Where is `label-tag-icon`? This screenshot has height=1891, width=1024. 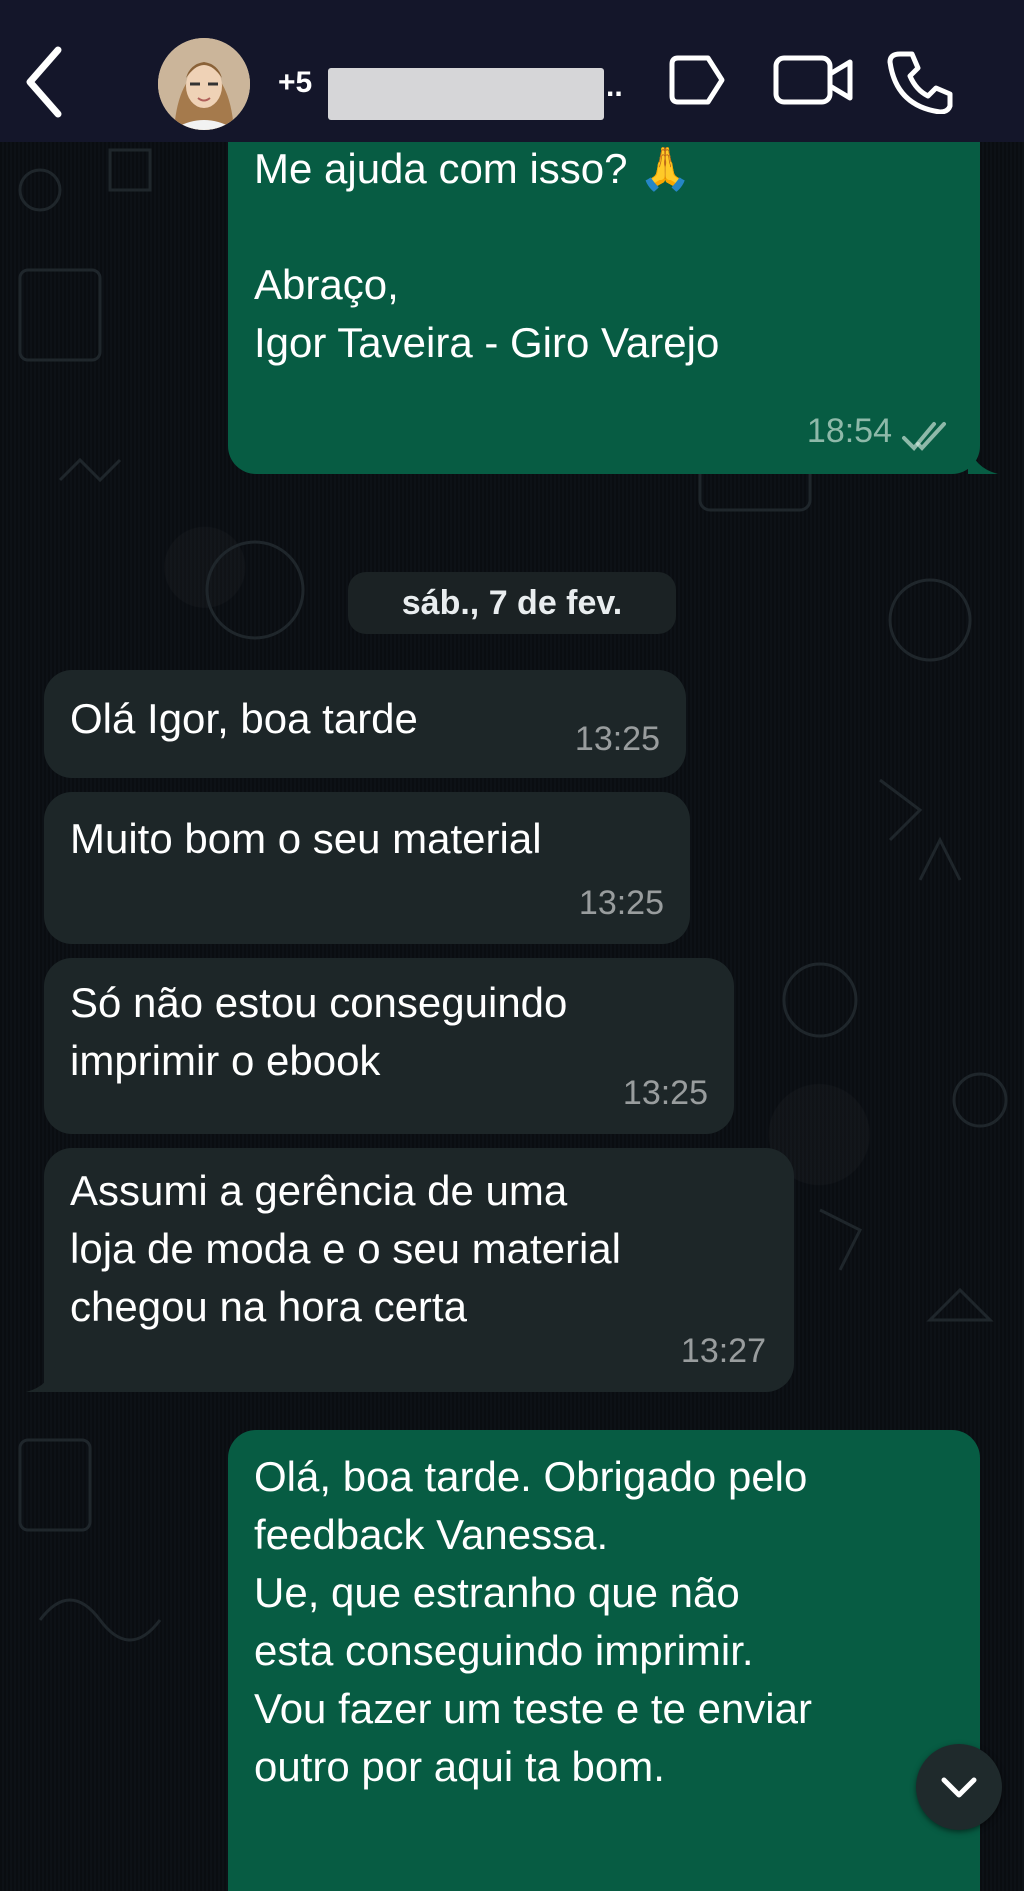
label-tag-icon is located at coordinates (696, 80).